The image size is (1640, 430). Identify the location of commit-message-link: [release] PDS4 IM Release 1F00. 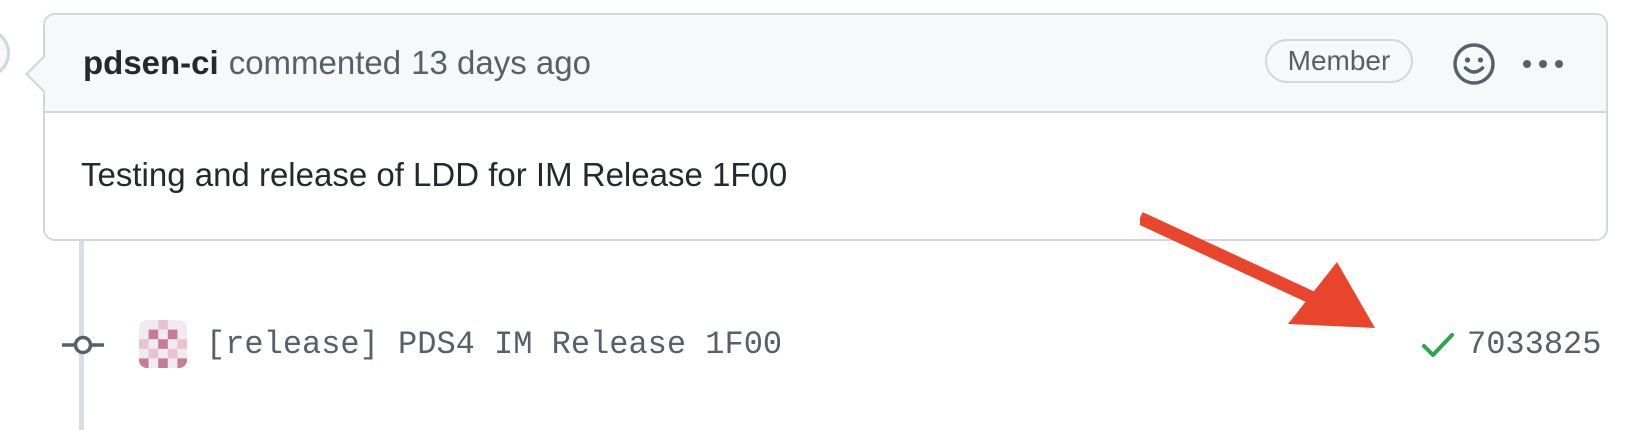
(494, 344).